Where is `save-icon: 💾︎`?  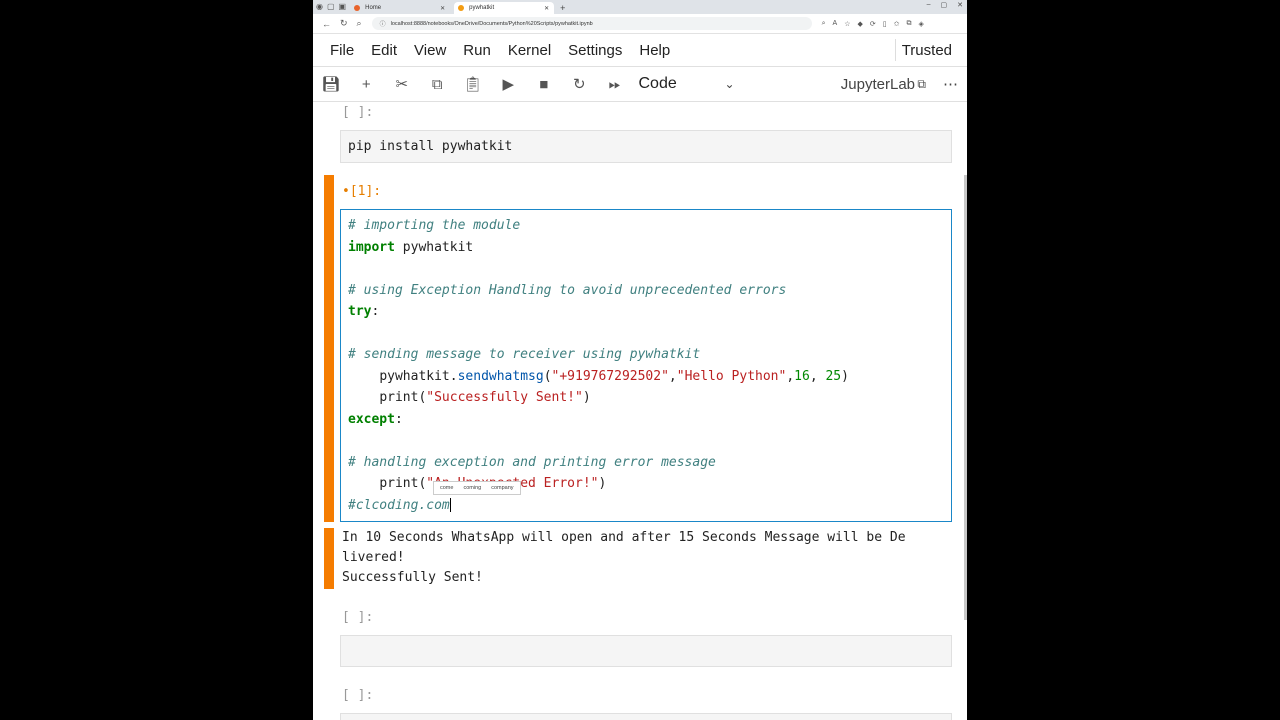 save-icon: 💾︎ is located at coordinates (331, 84).